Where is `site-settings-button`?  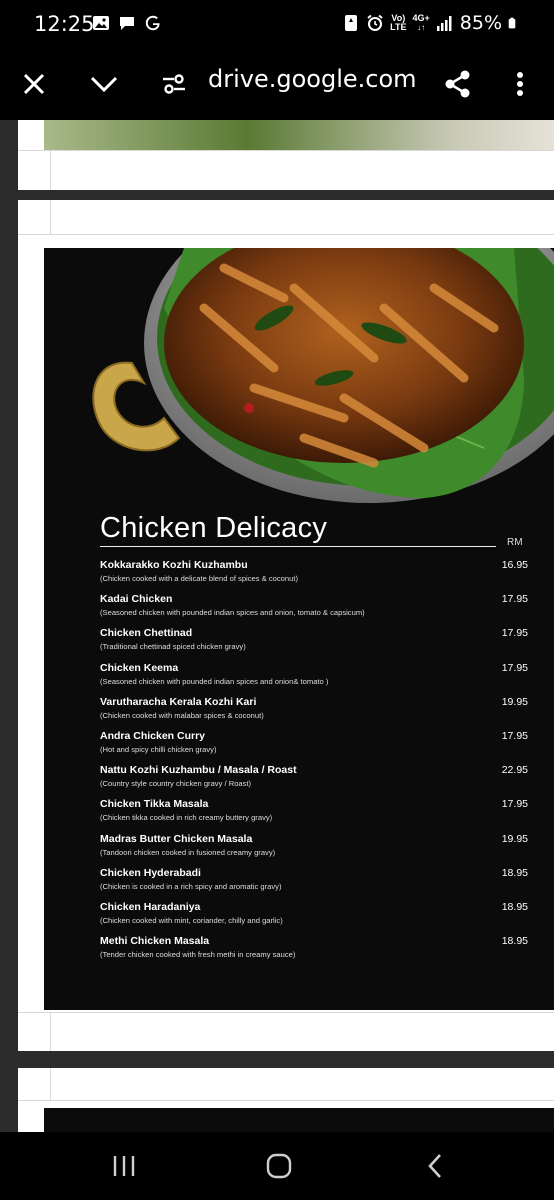
site-settings-button is located at coordinates (174, 84).